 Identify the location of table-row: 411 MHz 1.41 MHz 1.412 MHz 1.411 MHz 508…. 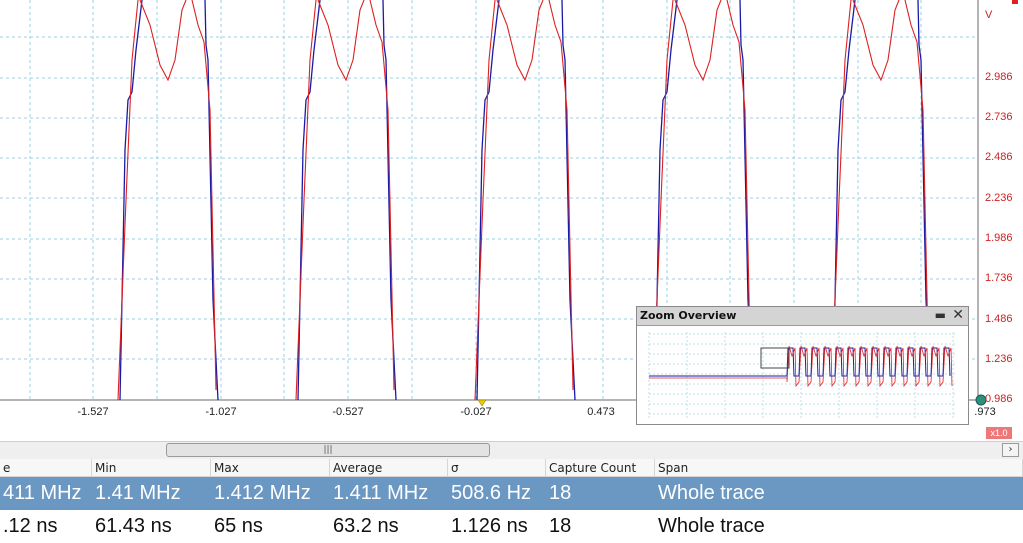
(511, 493).